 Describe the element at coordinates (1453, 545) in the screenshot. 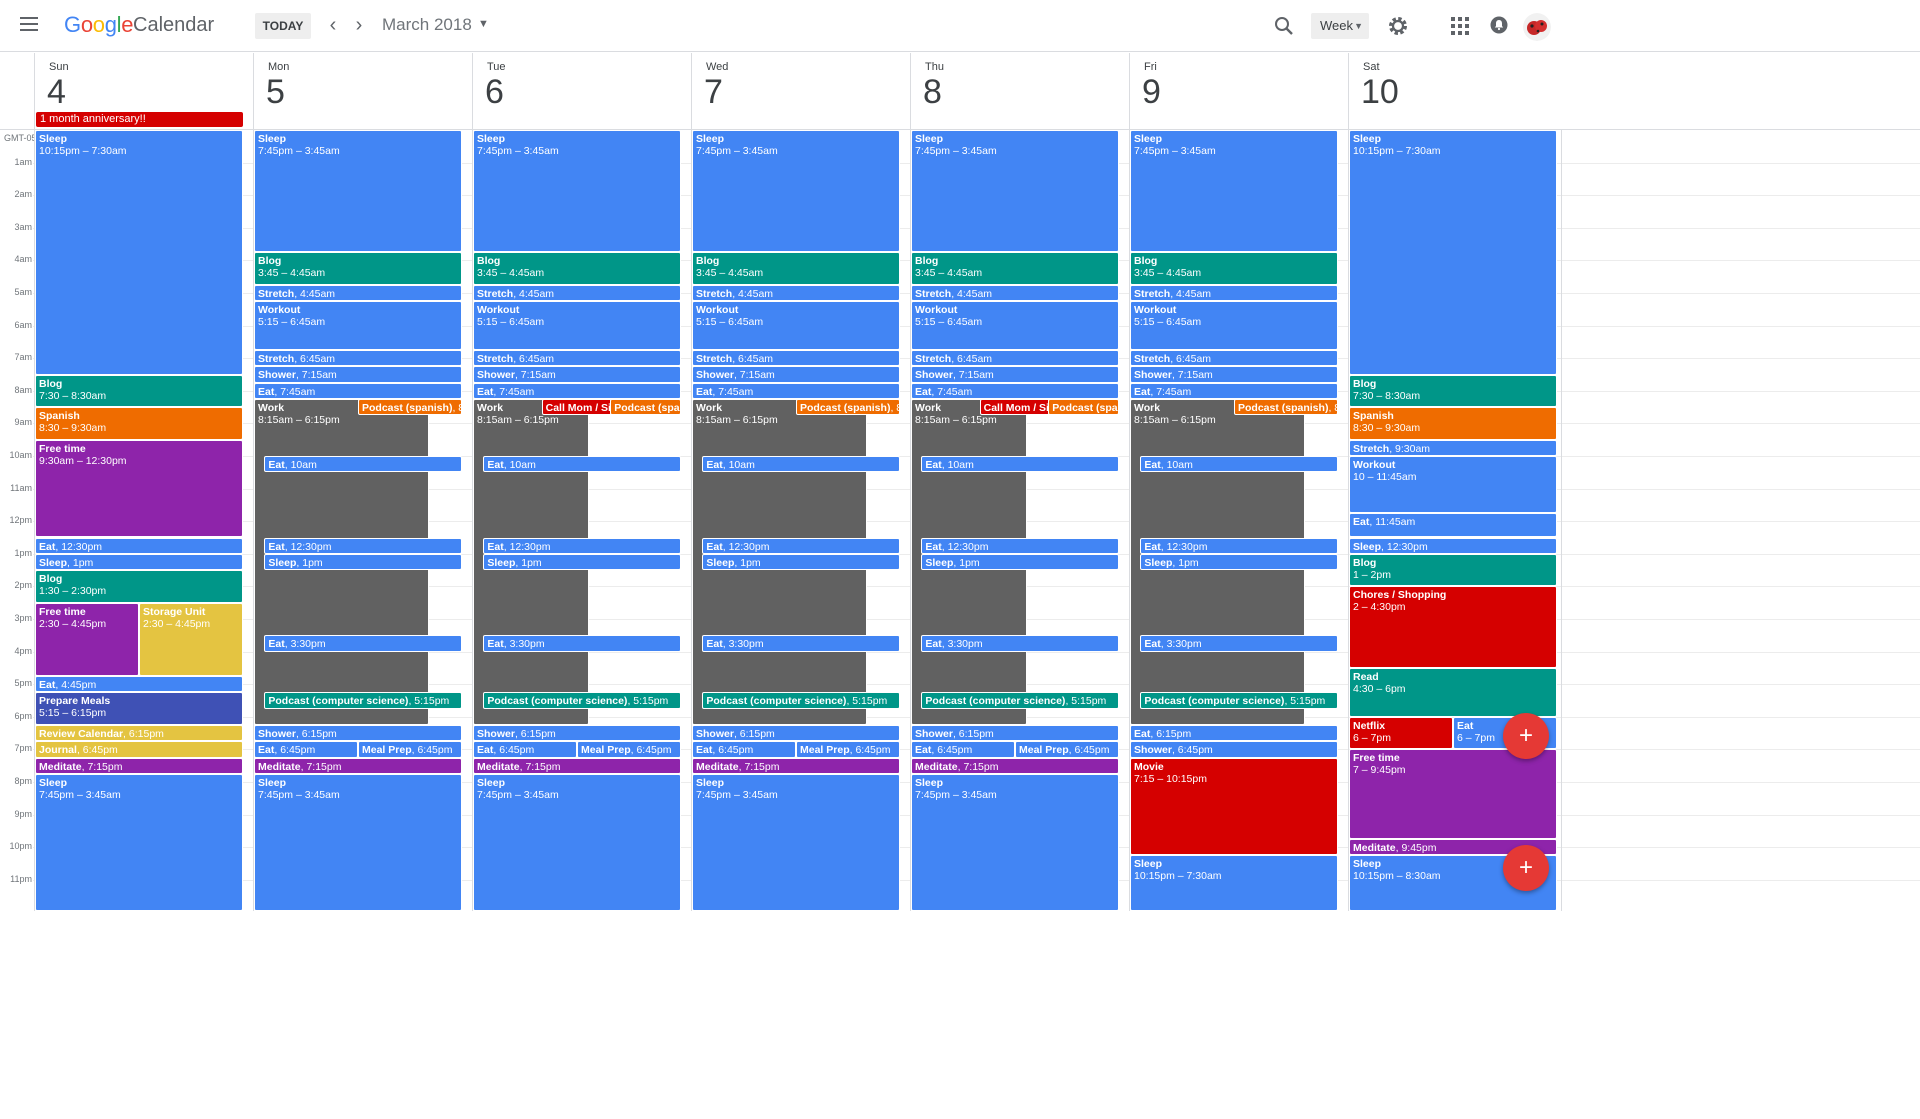

I see `calendar-event: Sleep, 12:30pm` at that location.